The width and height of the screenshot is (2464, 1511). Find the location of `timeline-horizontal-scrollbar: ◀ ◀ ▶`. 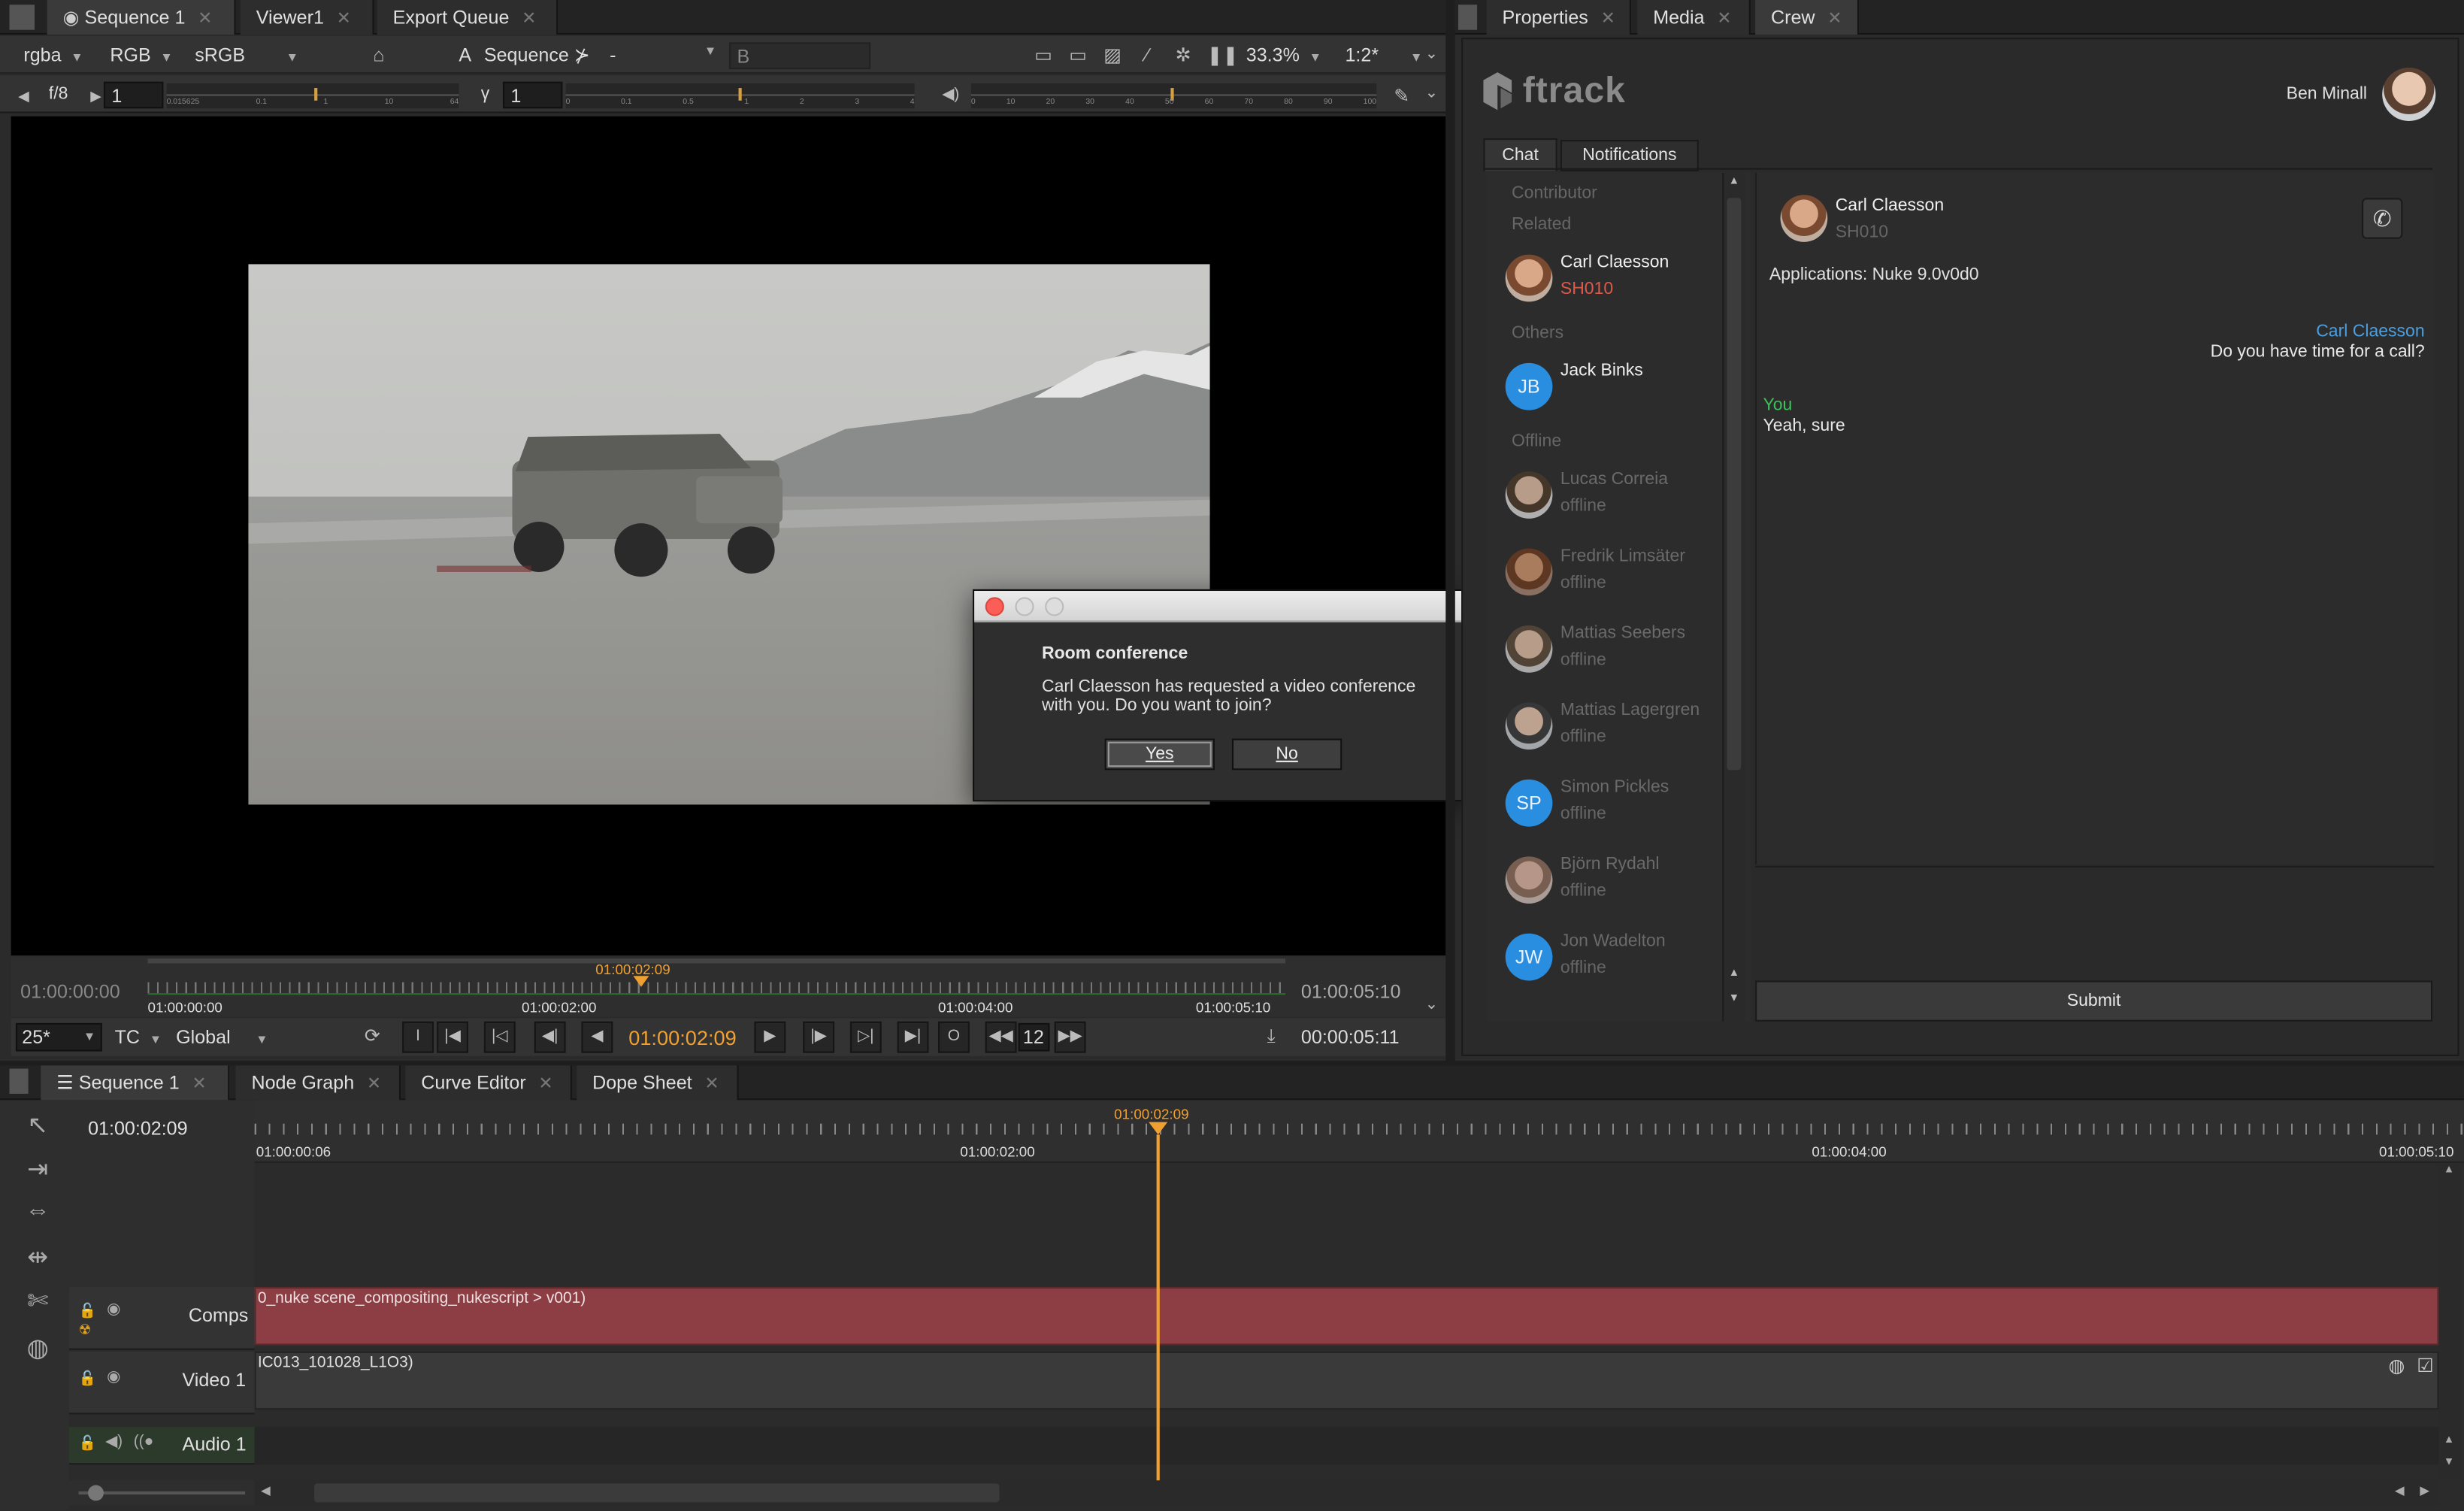

timeline-horizontal-scrollbar: ◀ ◀ ▶ is located at coordinates (1346, 1493).